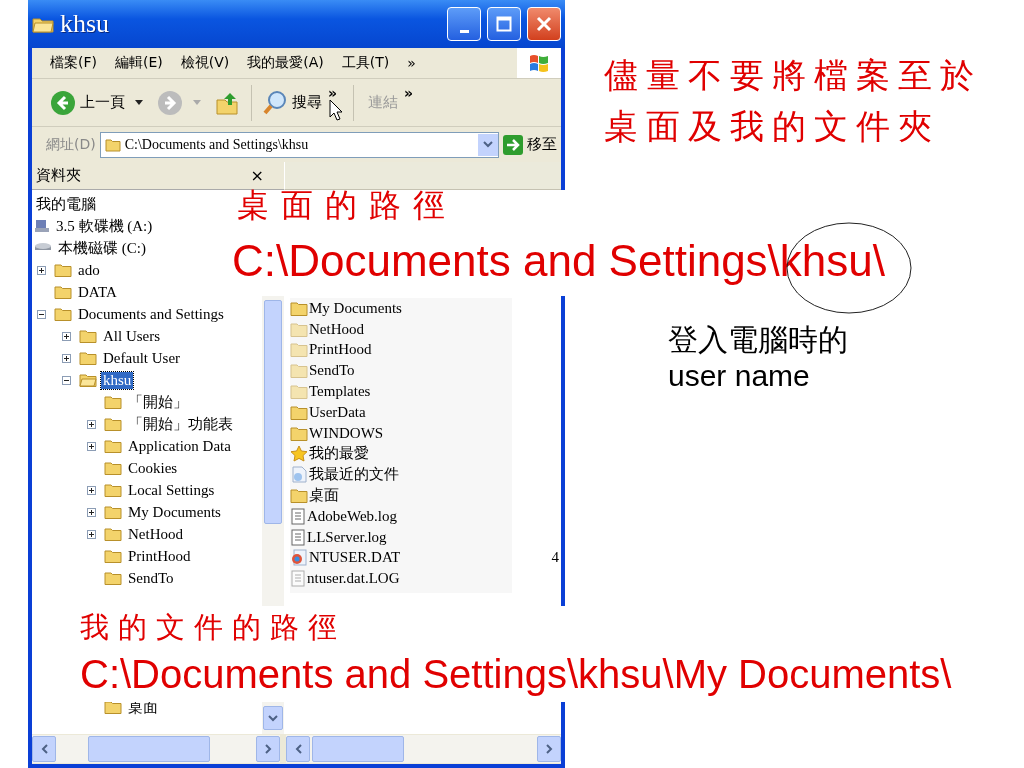  I want to click on file-name: My Documents, so click(355, 308).